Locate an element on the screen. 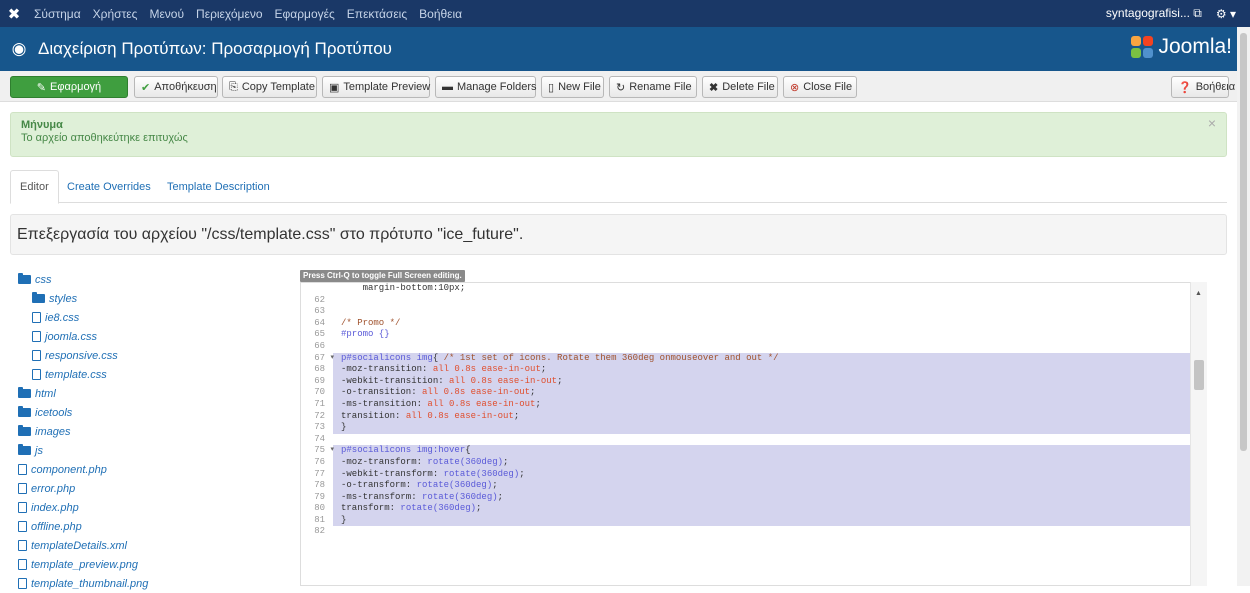 The height and width of the screenshot is (593, 1250). page-scroll-thumb is located at coordinates (1243, 242).